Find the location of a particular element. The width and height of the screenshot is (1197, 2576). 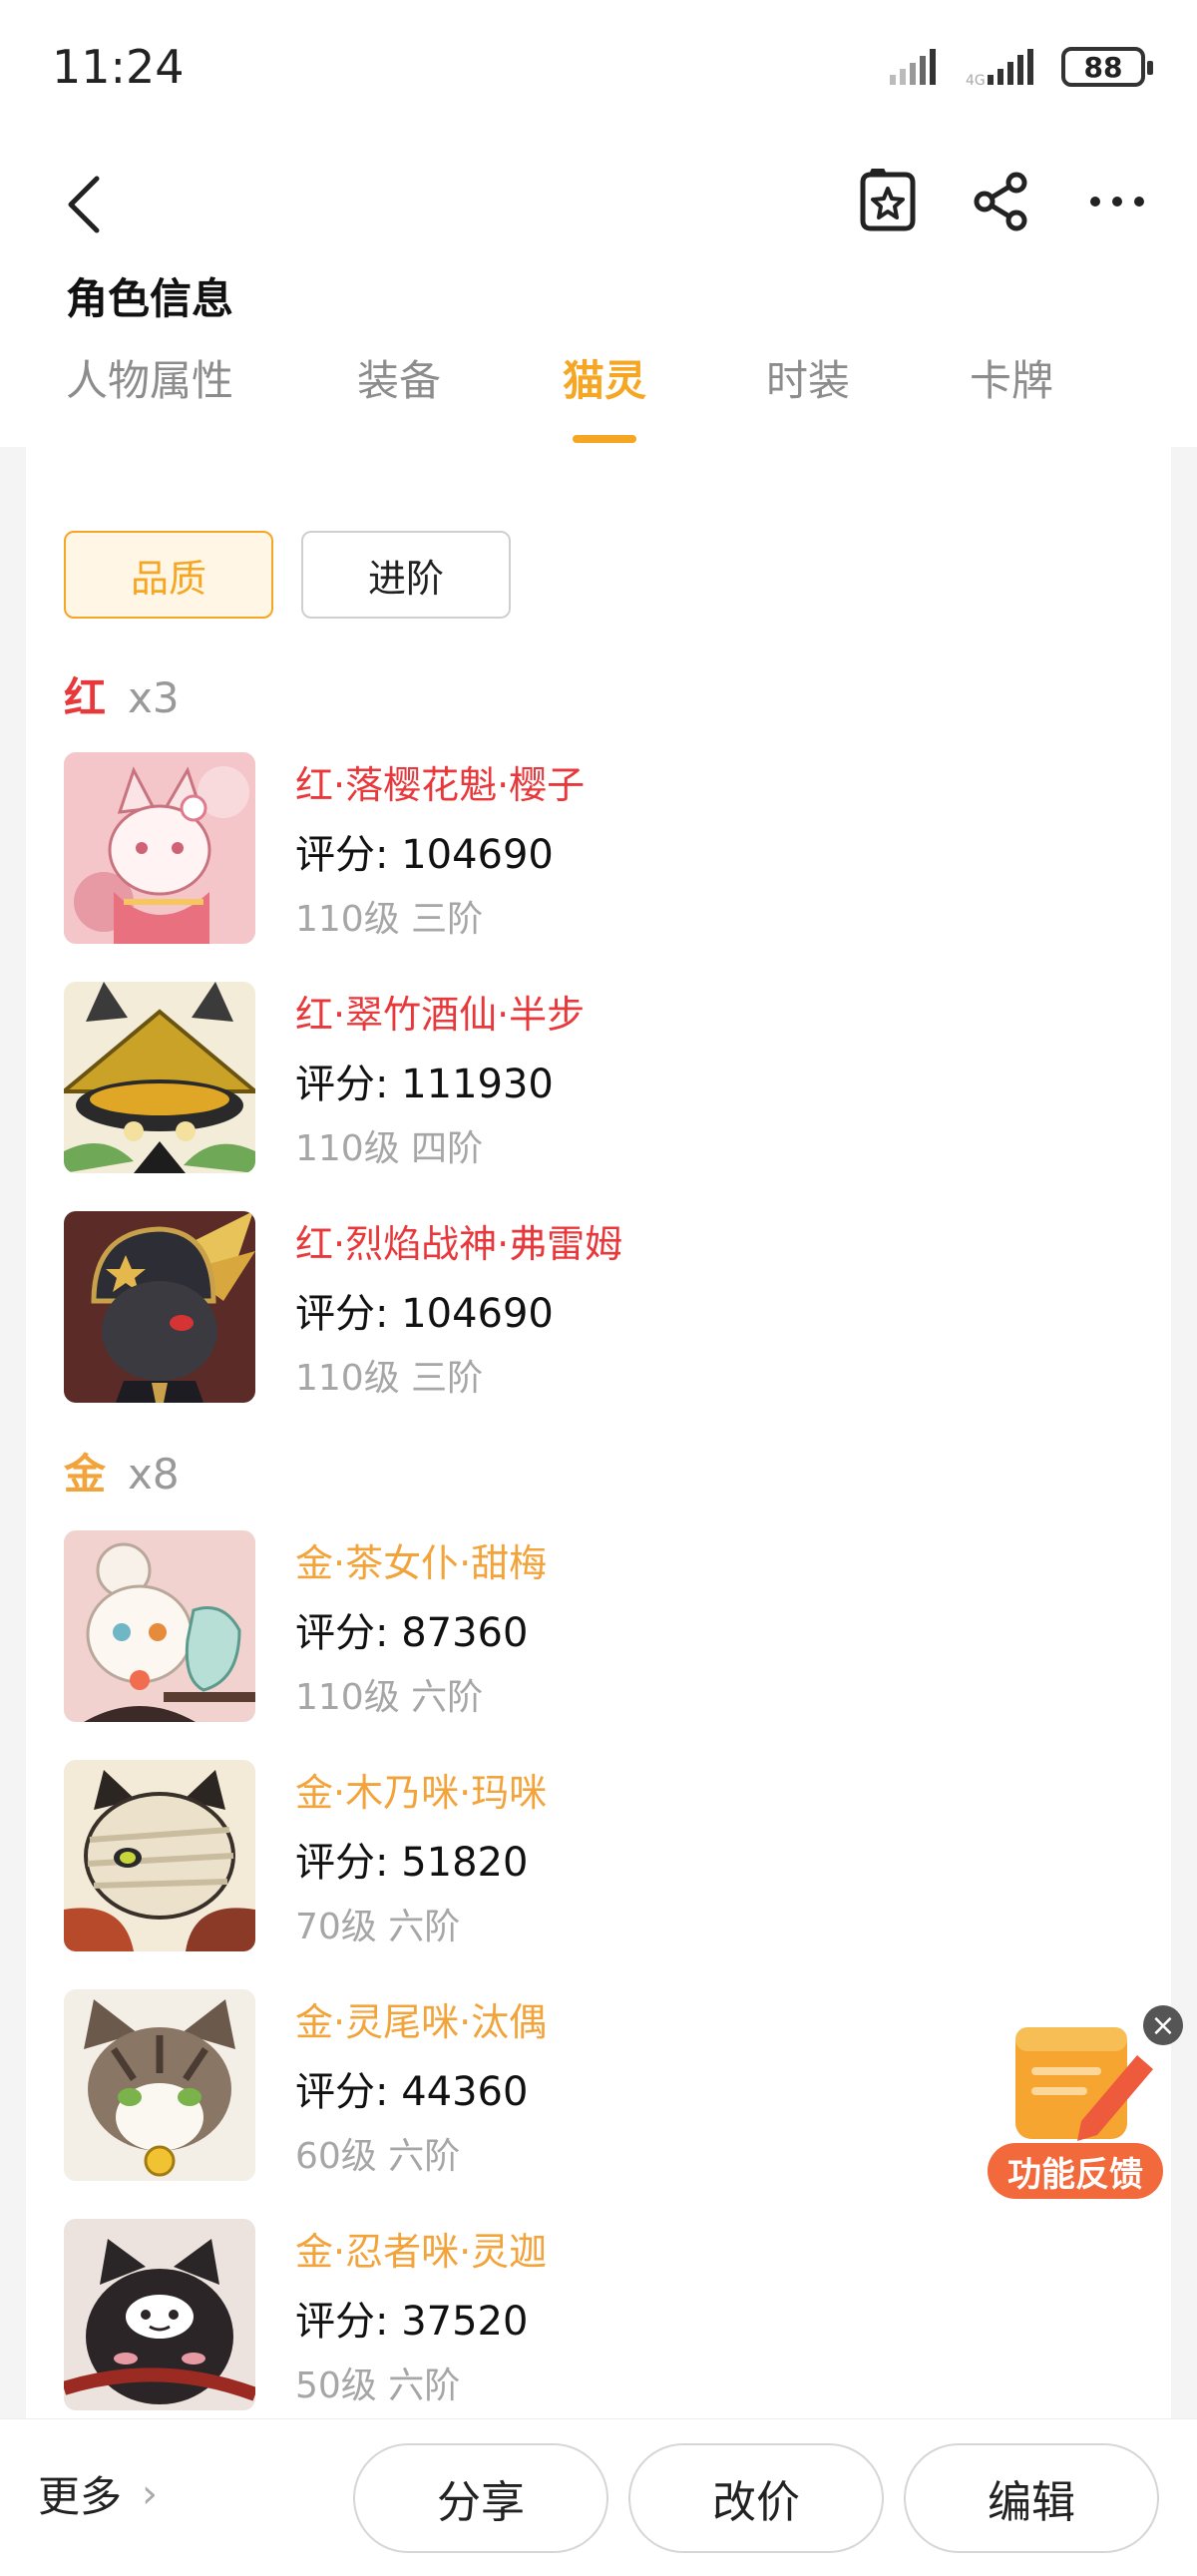

pet-item: 红·翠竹酒仙·半步 评分: 111930 110级 四阶 is located at coordinates (602, 1081).